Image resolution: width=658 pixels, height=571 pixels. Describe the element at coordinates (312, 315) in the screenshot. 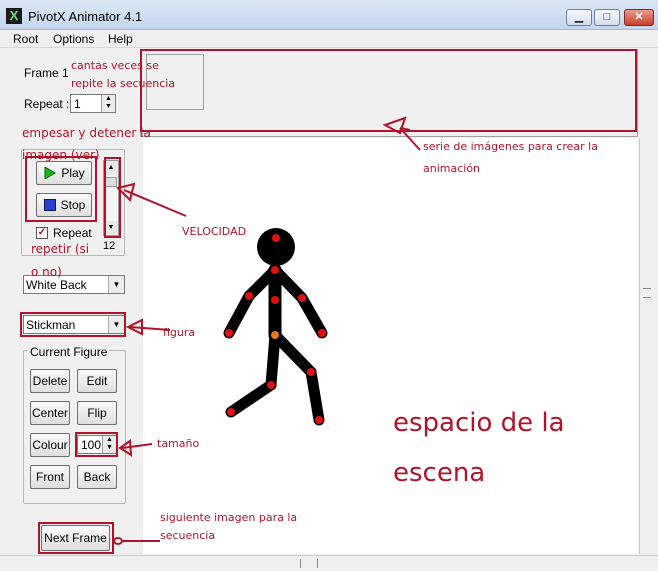

I see `stickman-right-forearm` at that location.